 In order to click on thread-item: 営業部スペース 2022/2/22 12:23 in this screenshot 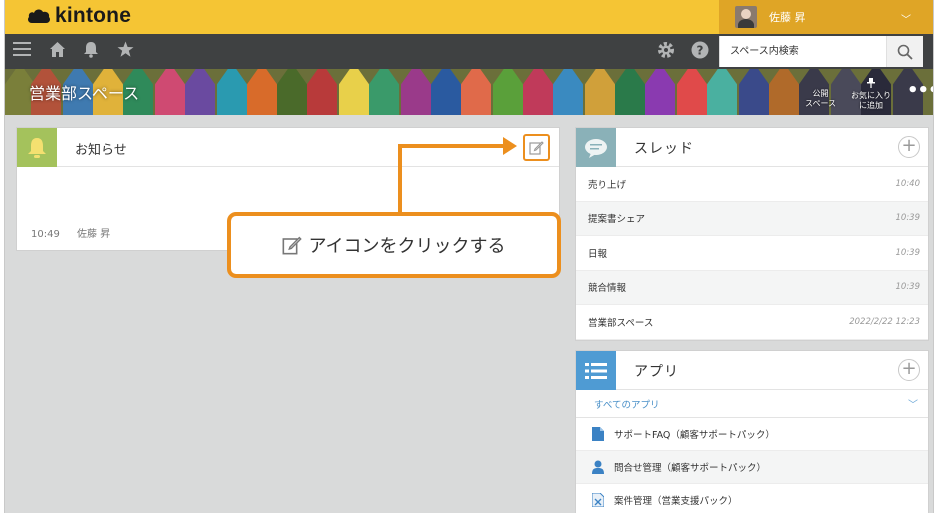, I will do `click(752, 322)`.